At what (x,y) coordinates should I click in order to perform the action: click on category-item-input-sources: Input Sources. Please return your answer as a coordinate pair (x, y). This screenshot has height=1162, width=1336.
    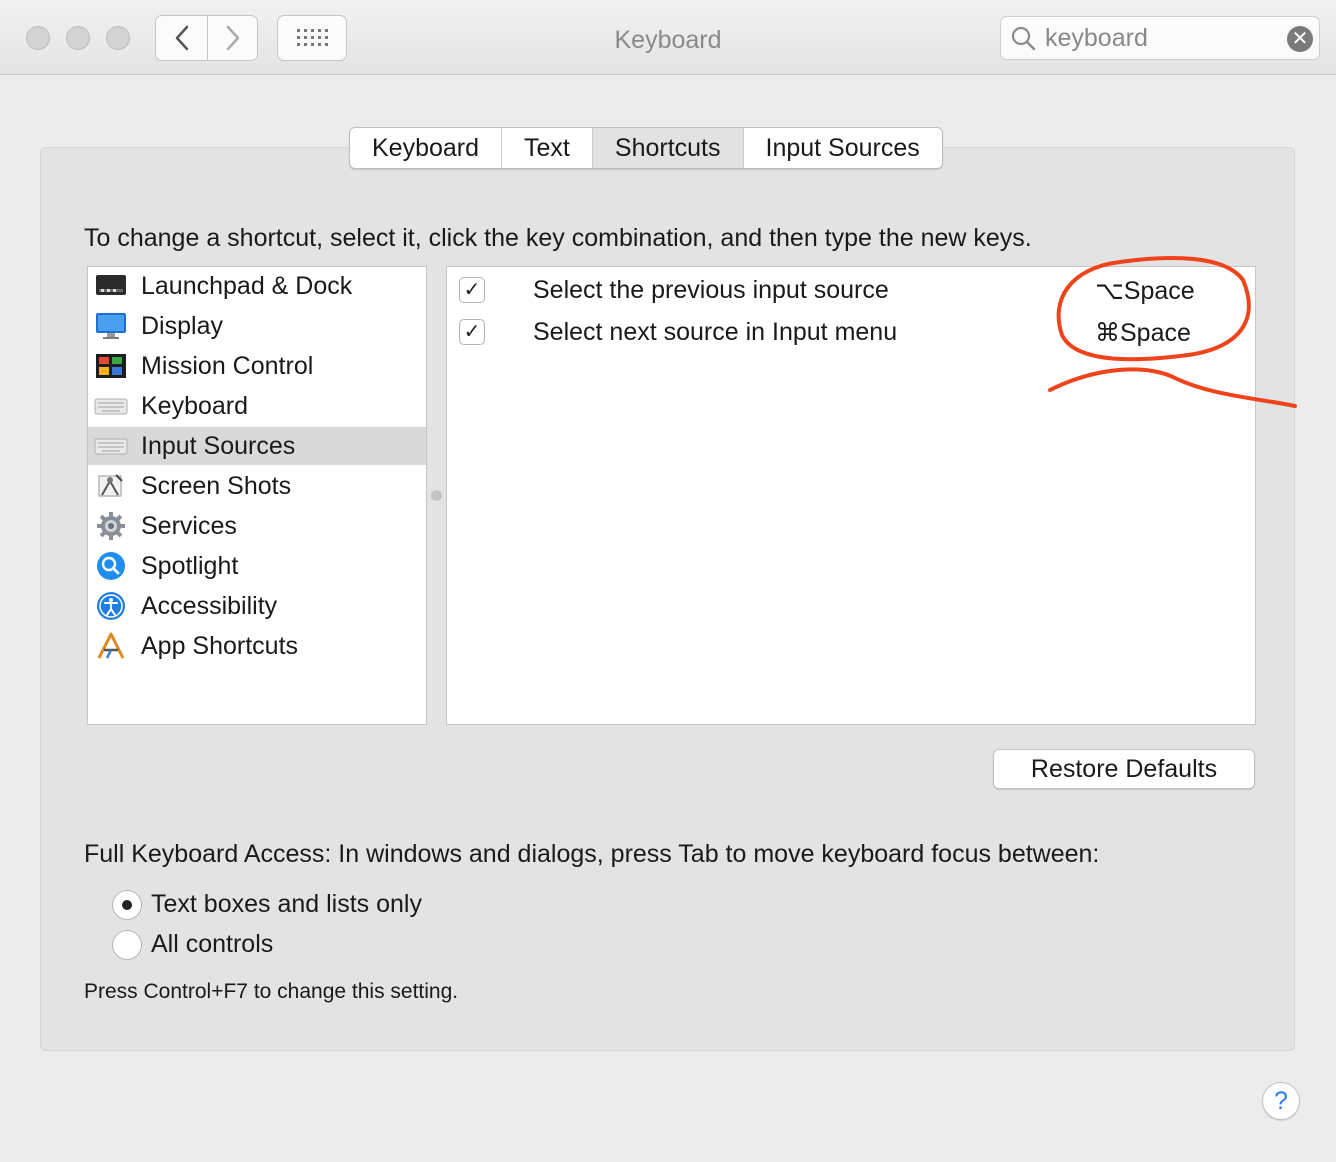
    Looking at the image, I should click on (257, 446).